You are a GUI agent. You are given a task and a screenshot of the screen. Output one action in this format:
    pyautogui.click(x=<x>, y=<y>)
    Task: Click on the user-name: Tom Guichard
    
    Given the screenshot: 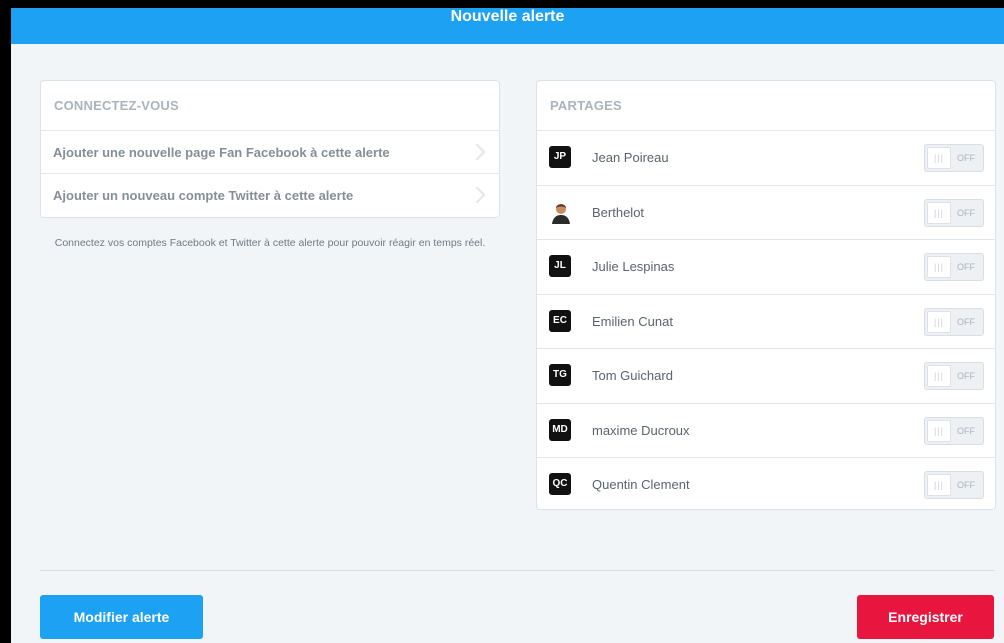 What is the action you would take?
    pyautogui.click(x=632, y=375)
    